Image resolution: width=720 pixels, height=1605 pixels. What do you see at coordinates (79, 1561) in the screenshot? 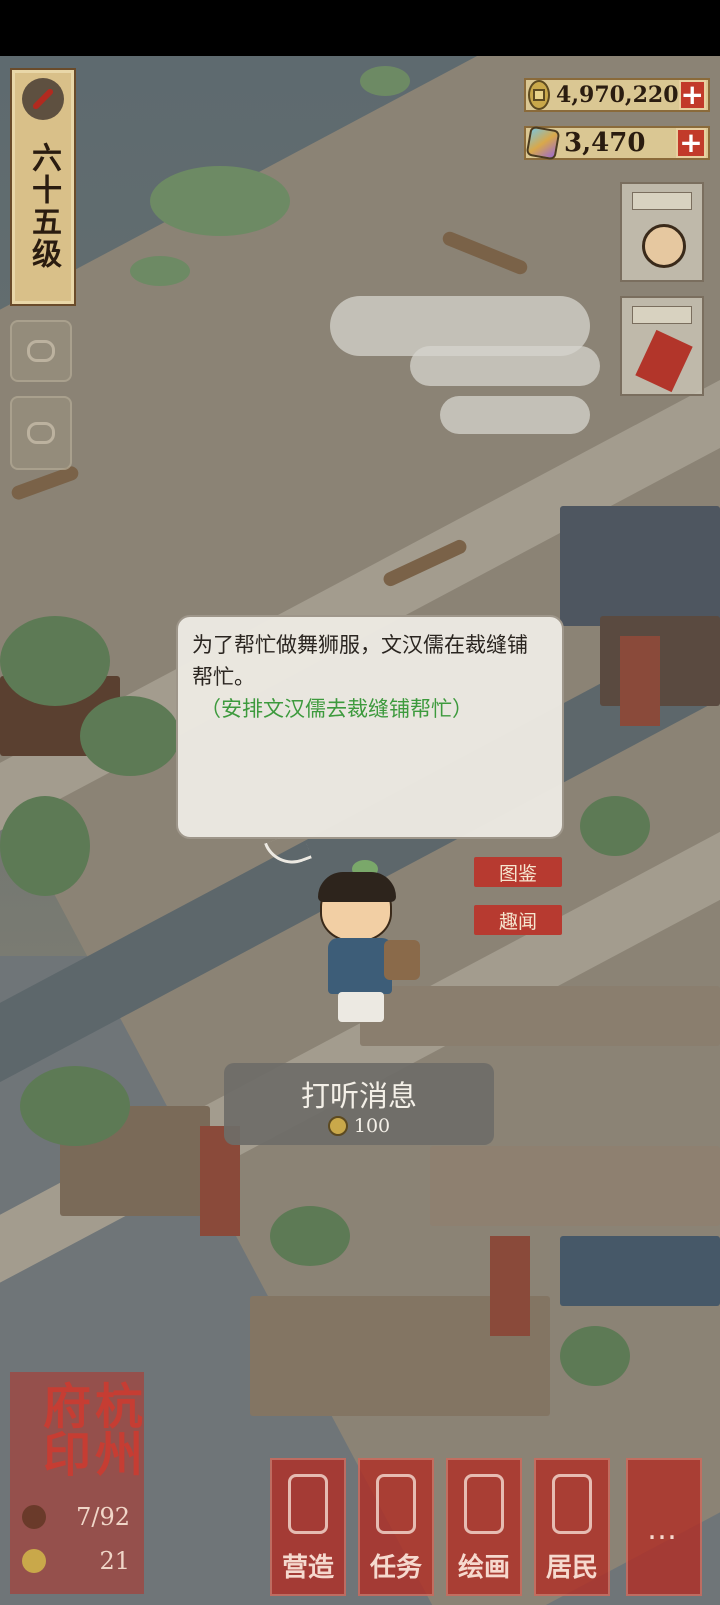
I see `seal-stat-row: 21` at bounding box center [79, 1561].